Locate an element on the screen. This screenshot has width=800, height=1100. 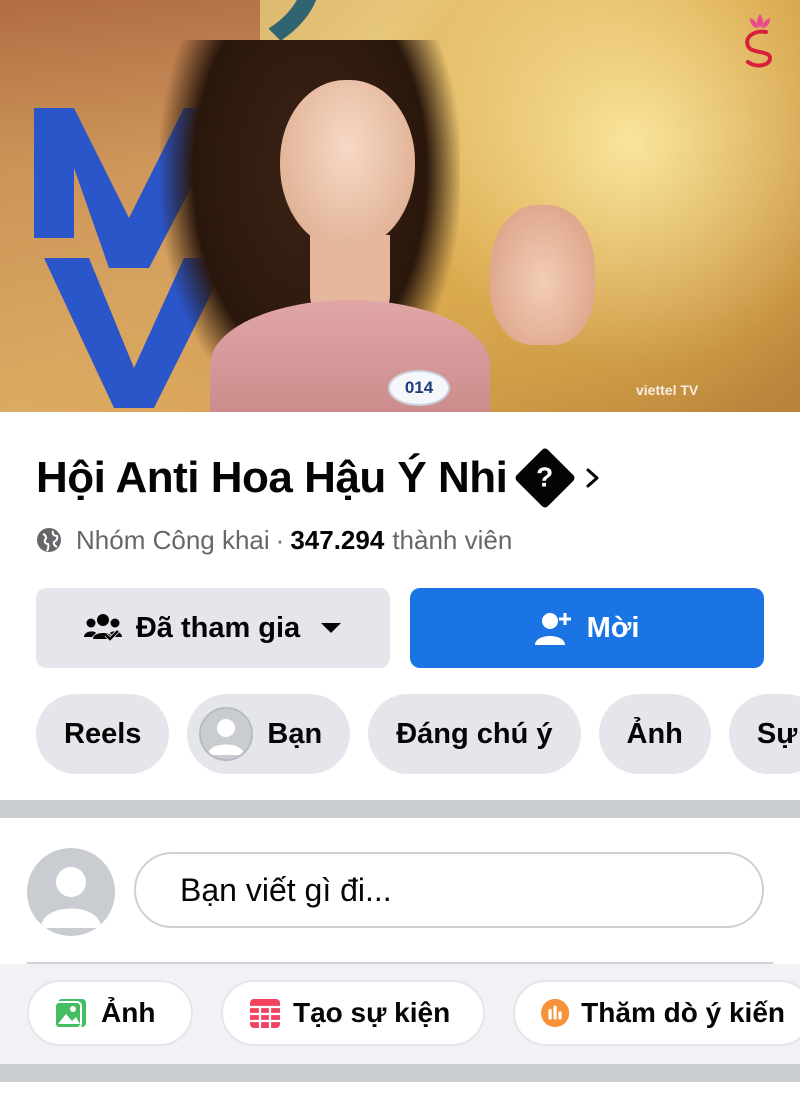
tv-watermark: viettel TV is located at coordinates (667, 390).